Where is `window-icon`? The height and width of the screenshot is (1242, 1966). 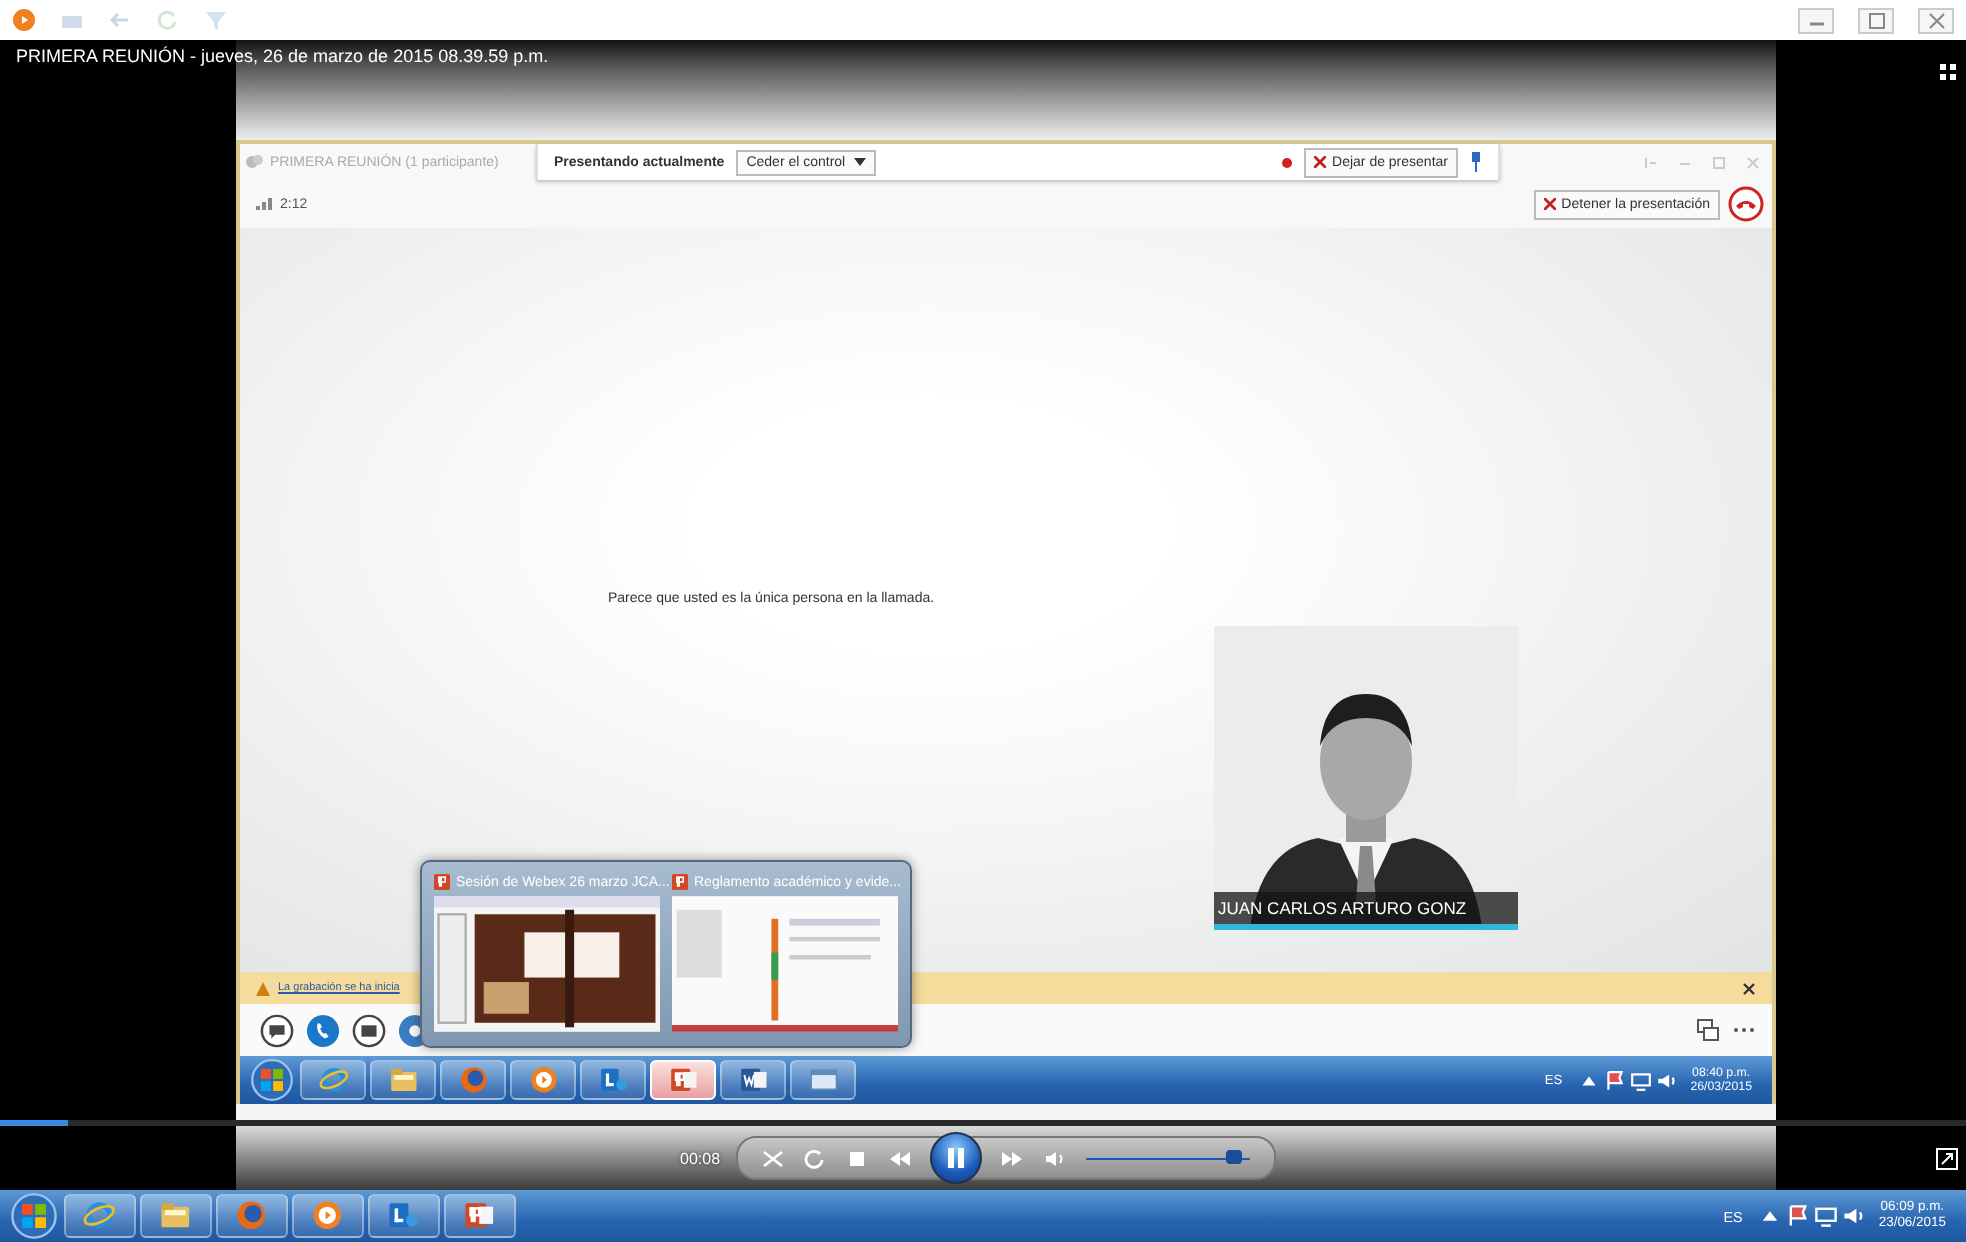 window-icon is located at coordinates (823, 1080).